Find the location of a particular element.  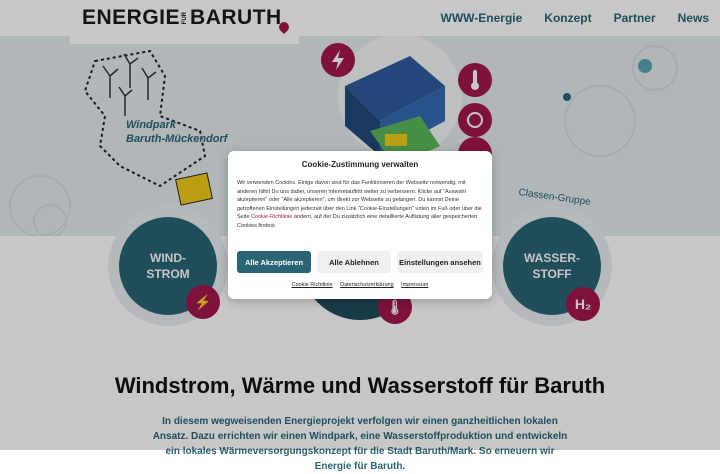

view-settings-button: Einstellungen ansehen is located at coordinates (440, 262).